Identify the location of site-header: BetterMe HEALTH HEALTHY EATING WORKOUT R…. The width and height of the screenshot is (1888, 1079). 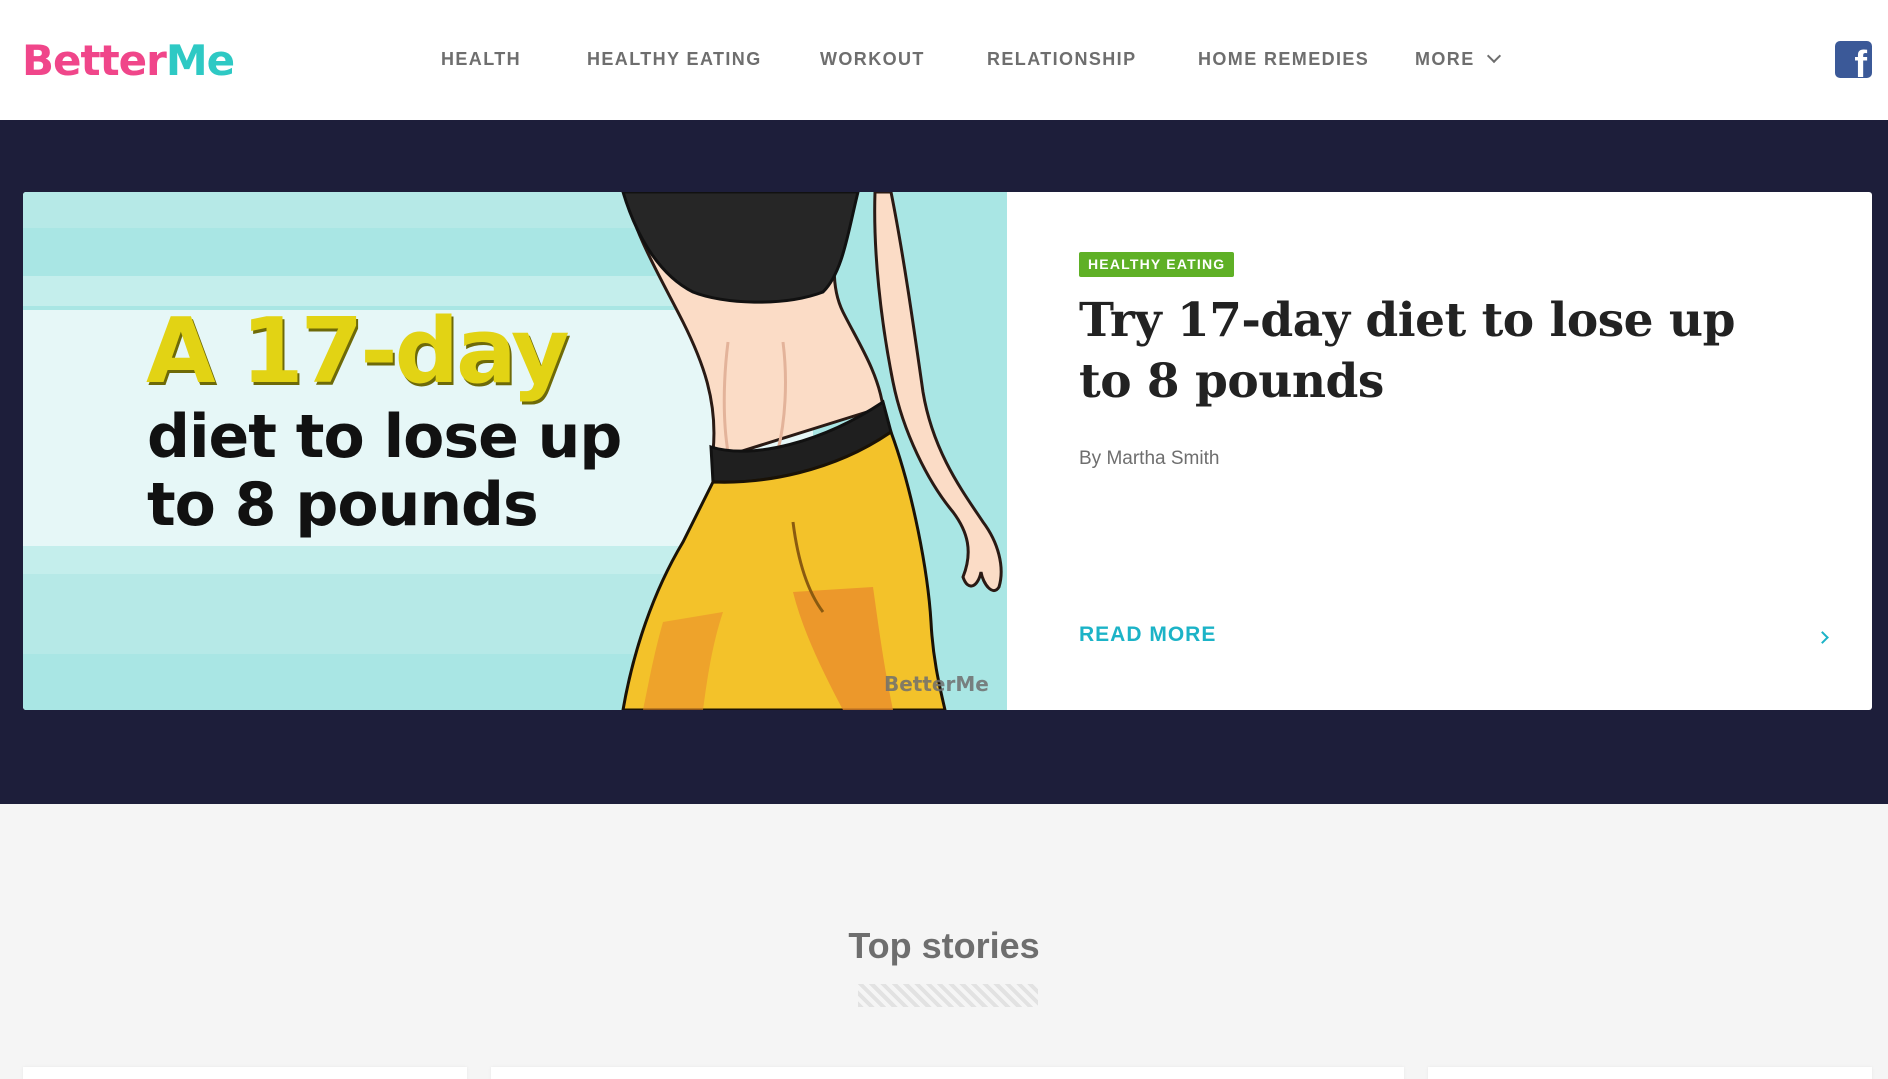
(944, 60).